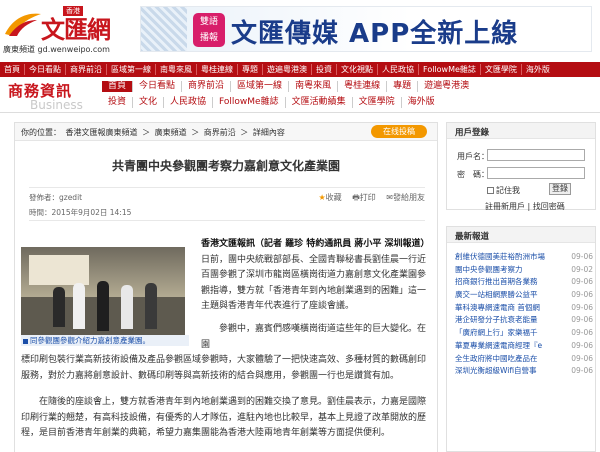 Image resolution: width=600 pixels, height=452 pixels. Describe the element at coordinates (315, 244) in the screenshot. I see `article-lead-byline: 香港文匯報訊（記者 羅珍 特約通訊員 蔣小平 深圳報道）` at that location.